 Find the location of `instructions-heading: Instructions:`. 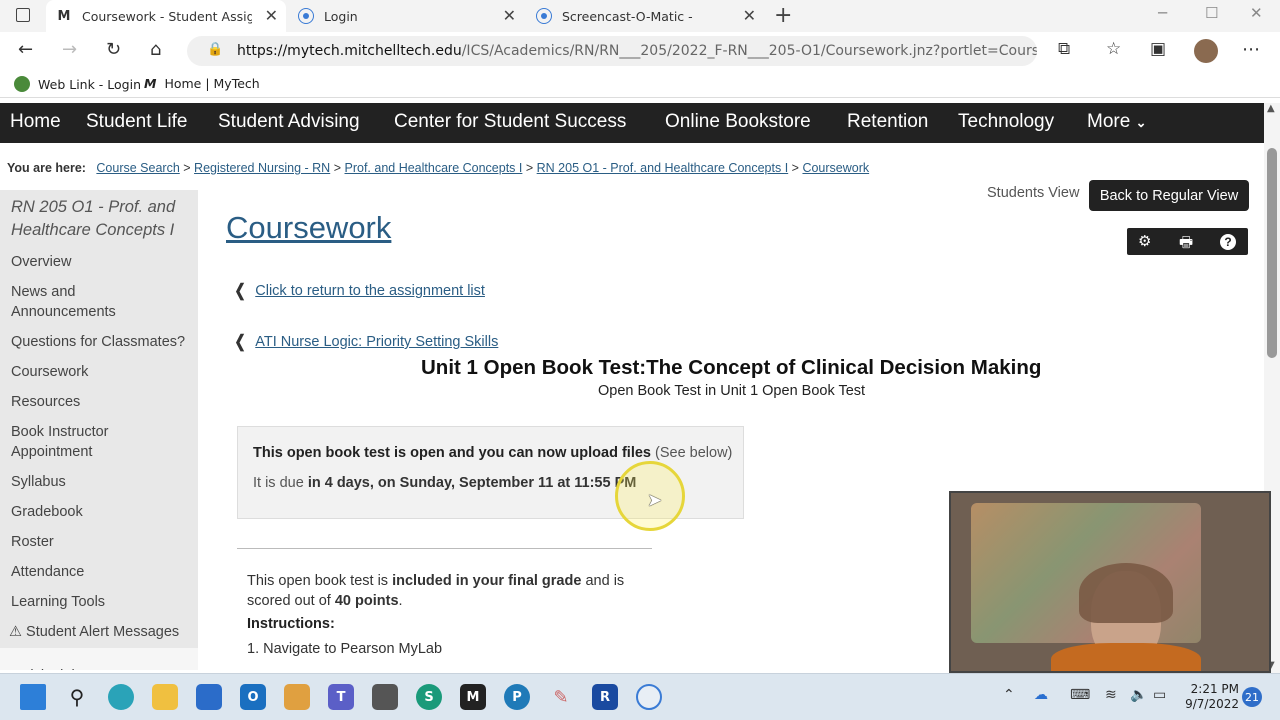

instructions-heading: Instructions: is located at coordinates (291, 624).